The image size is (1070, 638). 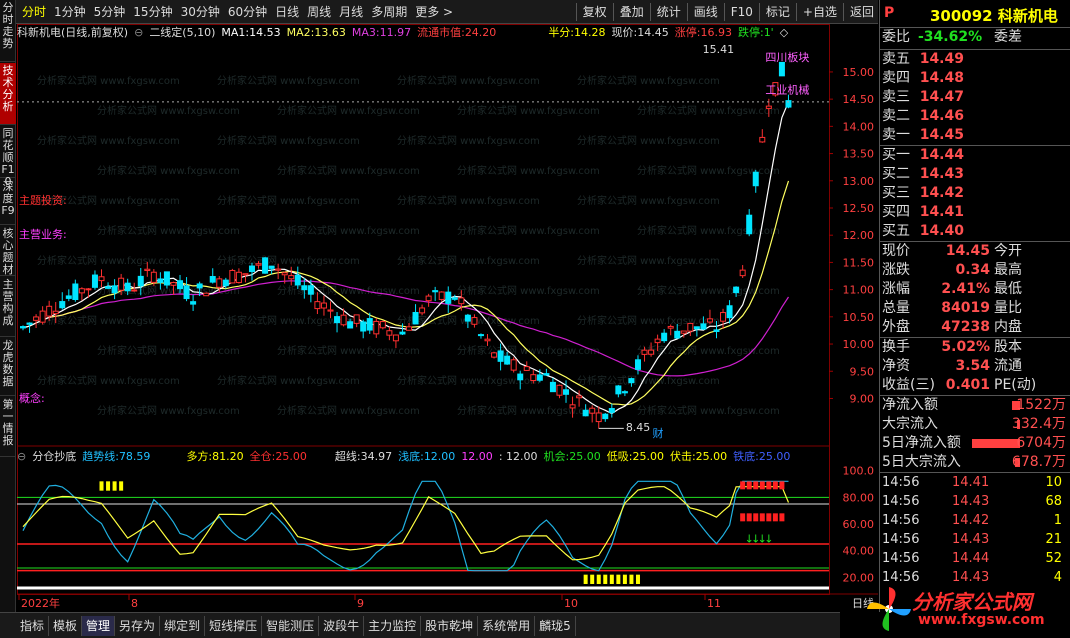 What do you see at coordinates (8, 427) in the screenshot?
I see `left-tab-7: 第一情报` at bounding box center [8, 427].